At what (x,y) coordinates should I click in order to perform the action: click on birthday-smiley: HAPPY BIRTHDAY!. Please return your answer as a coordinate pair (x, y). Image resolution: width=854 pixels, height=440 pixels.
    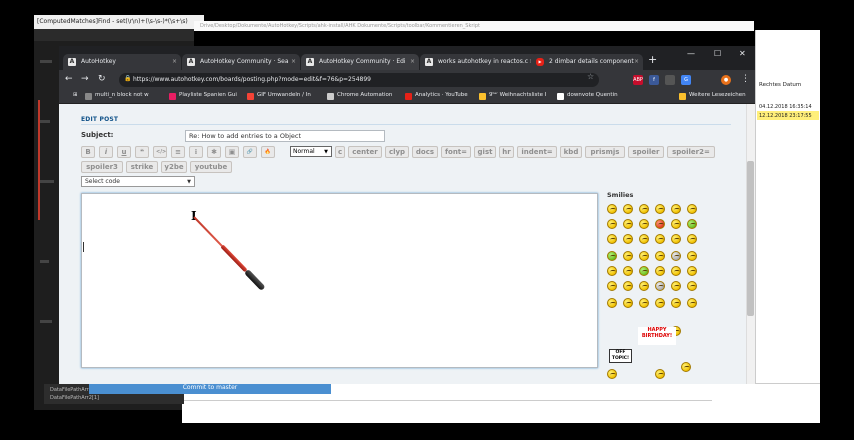
    Looking at the image, I should click on (657, 336).